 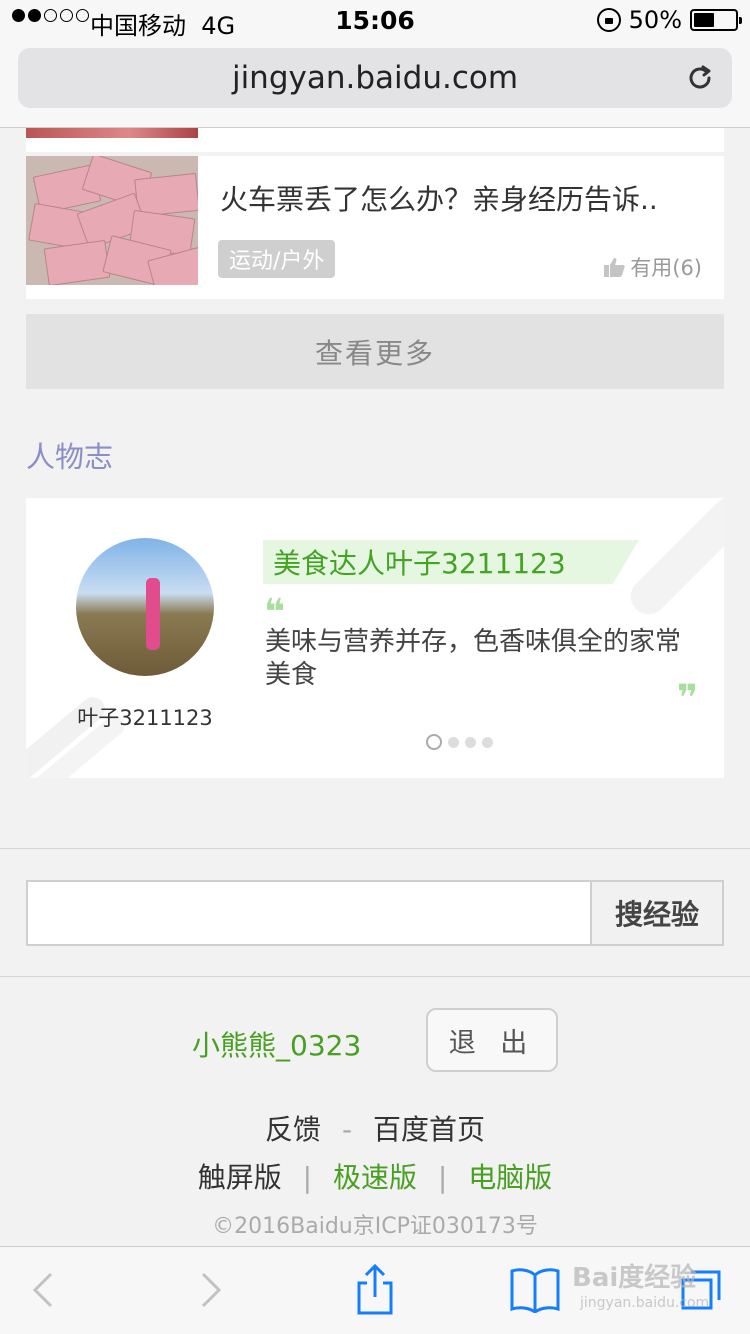 What do you see at coordinates (459, 742) in the screenshot?
I see `carousel-indicator` at bounding box center [459, 742].